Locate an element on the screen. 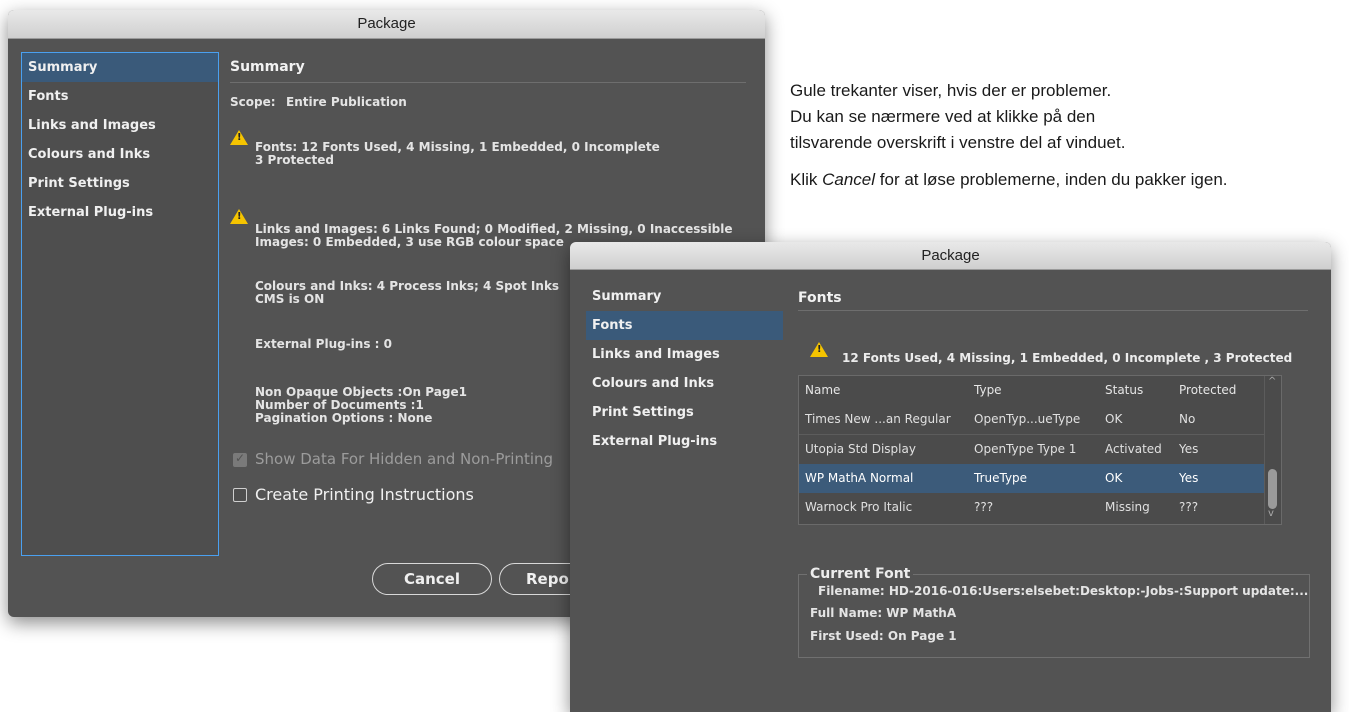  table-row: Warnock Pro Italic ??? Missing ??? is located at coordinates (1032, 507).